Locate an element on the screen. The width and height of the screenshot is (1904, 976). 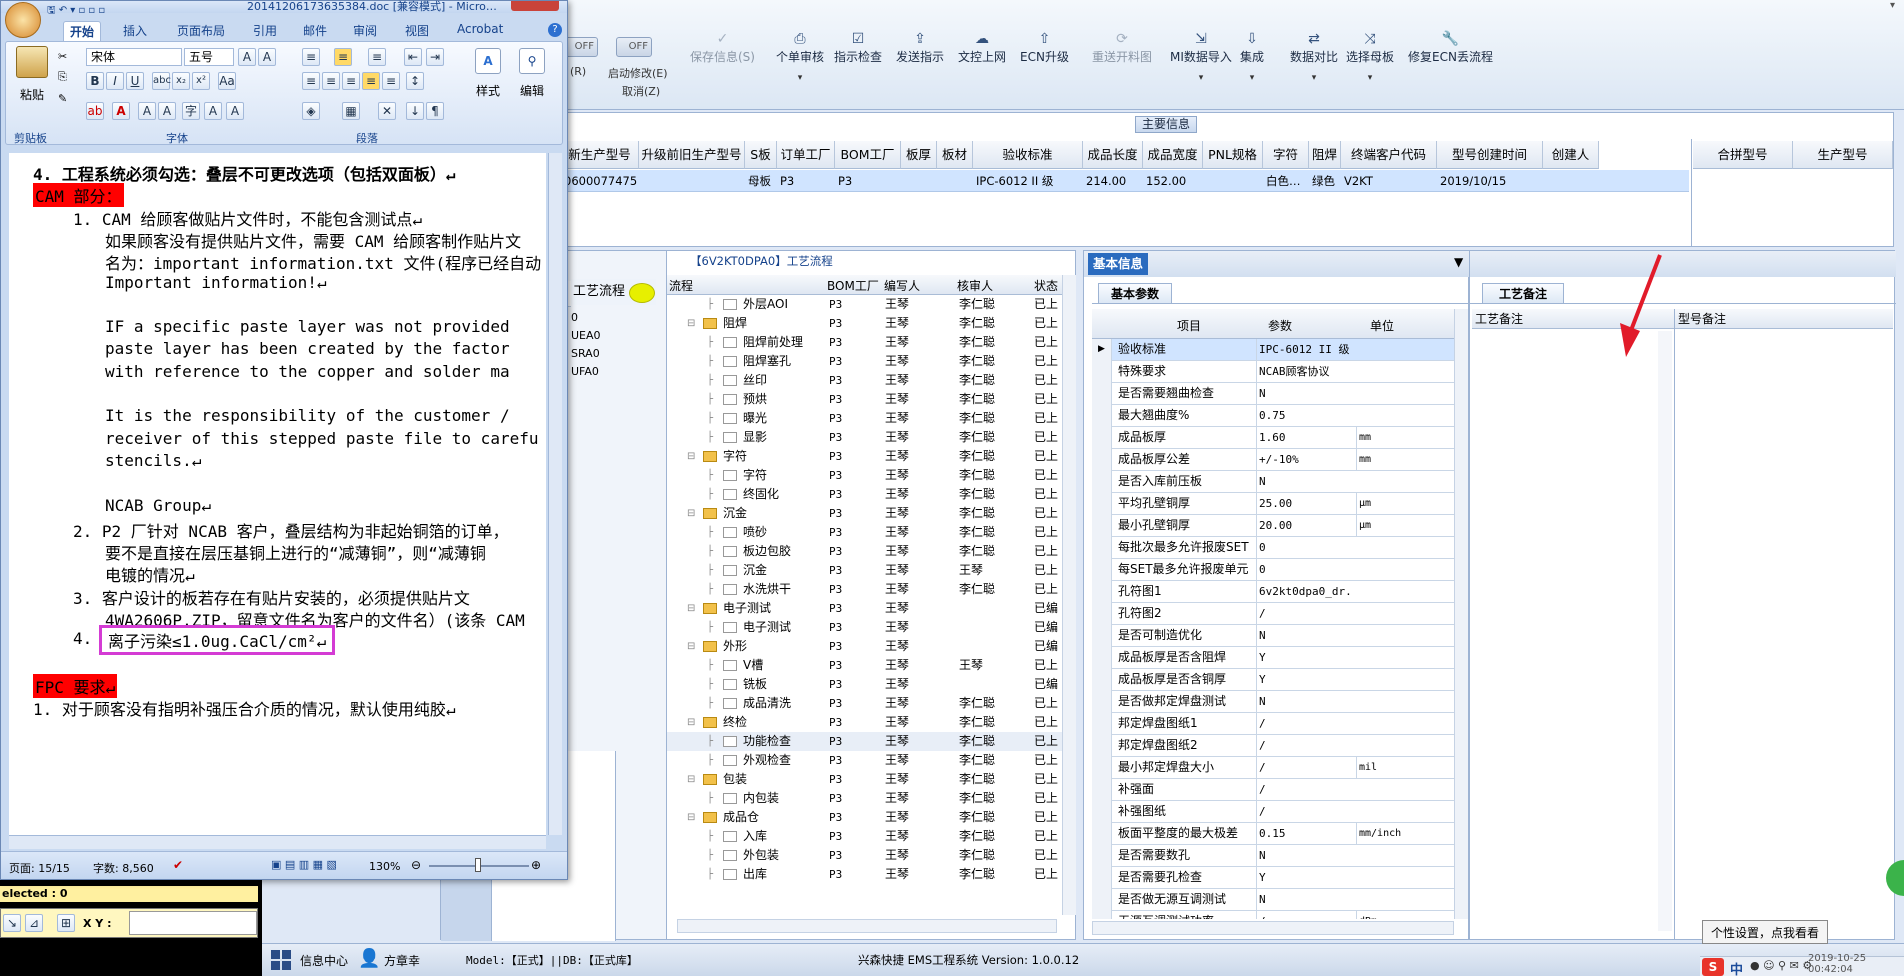
zoom-in-icon: ⊕ is located at coordinates (536, 865).